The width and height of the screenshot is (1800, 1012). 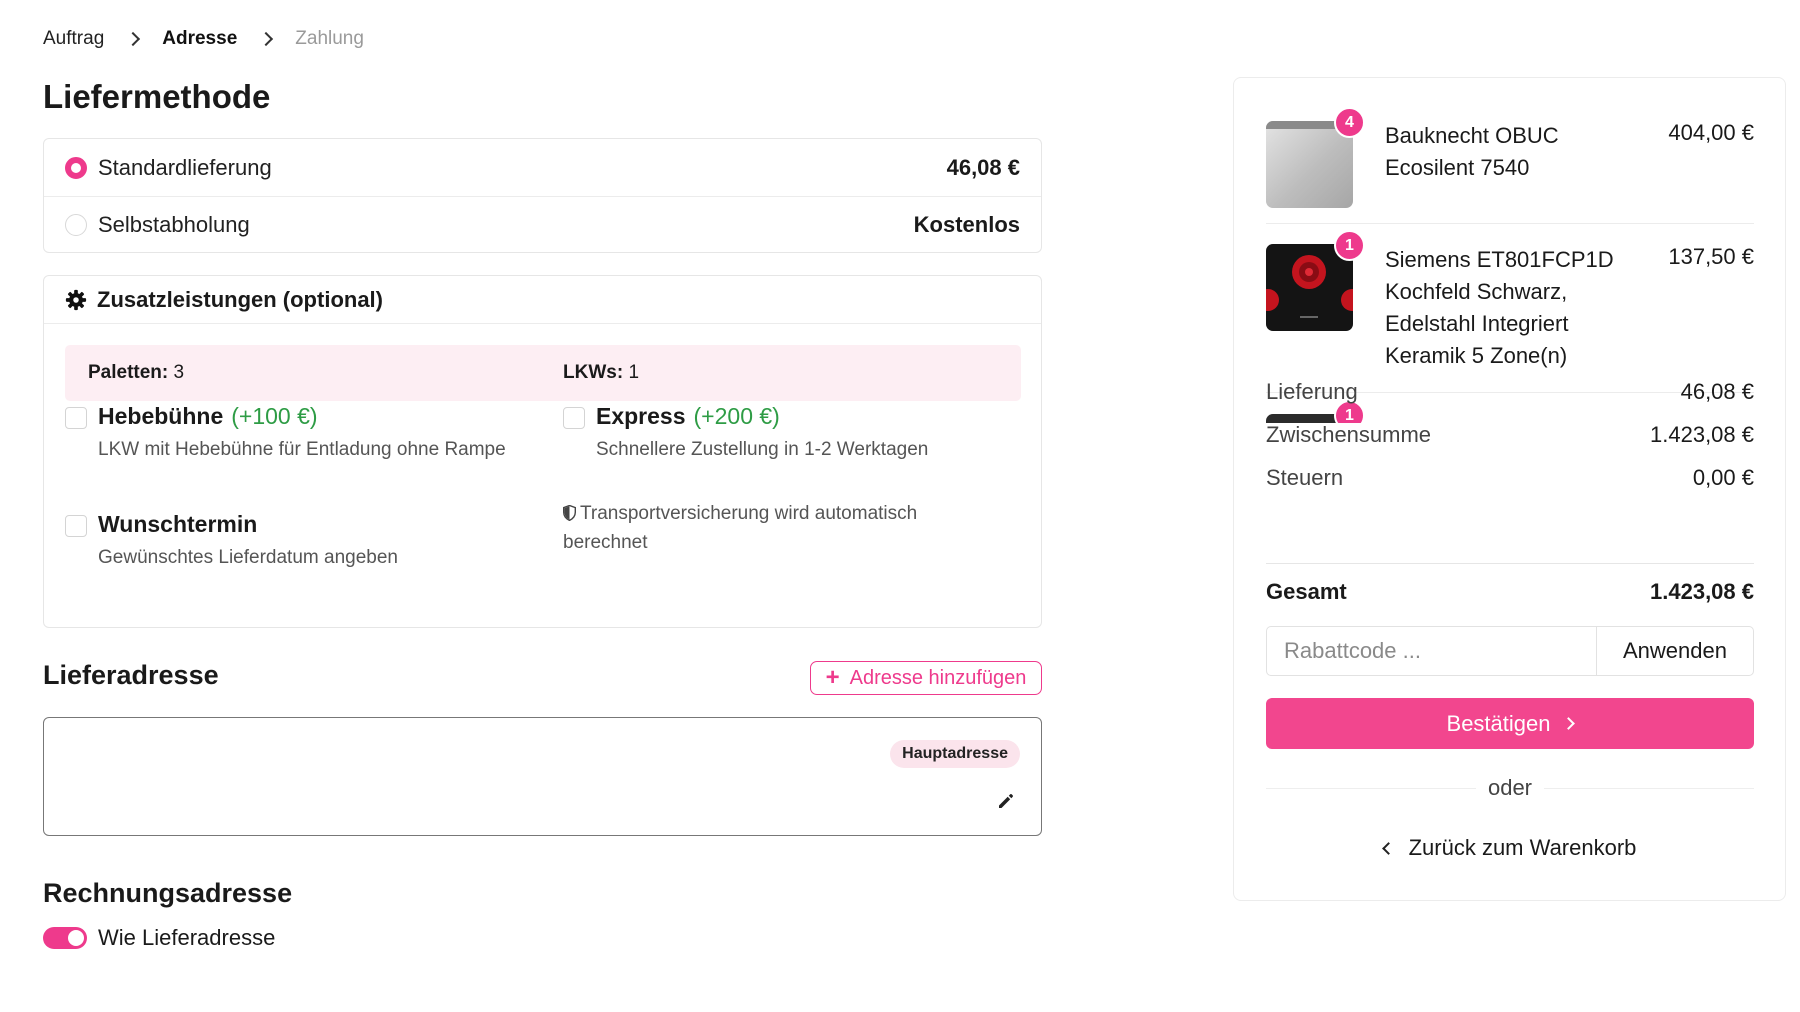 I want to click on pencil-icon, so click(x=1006, y=801).